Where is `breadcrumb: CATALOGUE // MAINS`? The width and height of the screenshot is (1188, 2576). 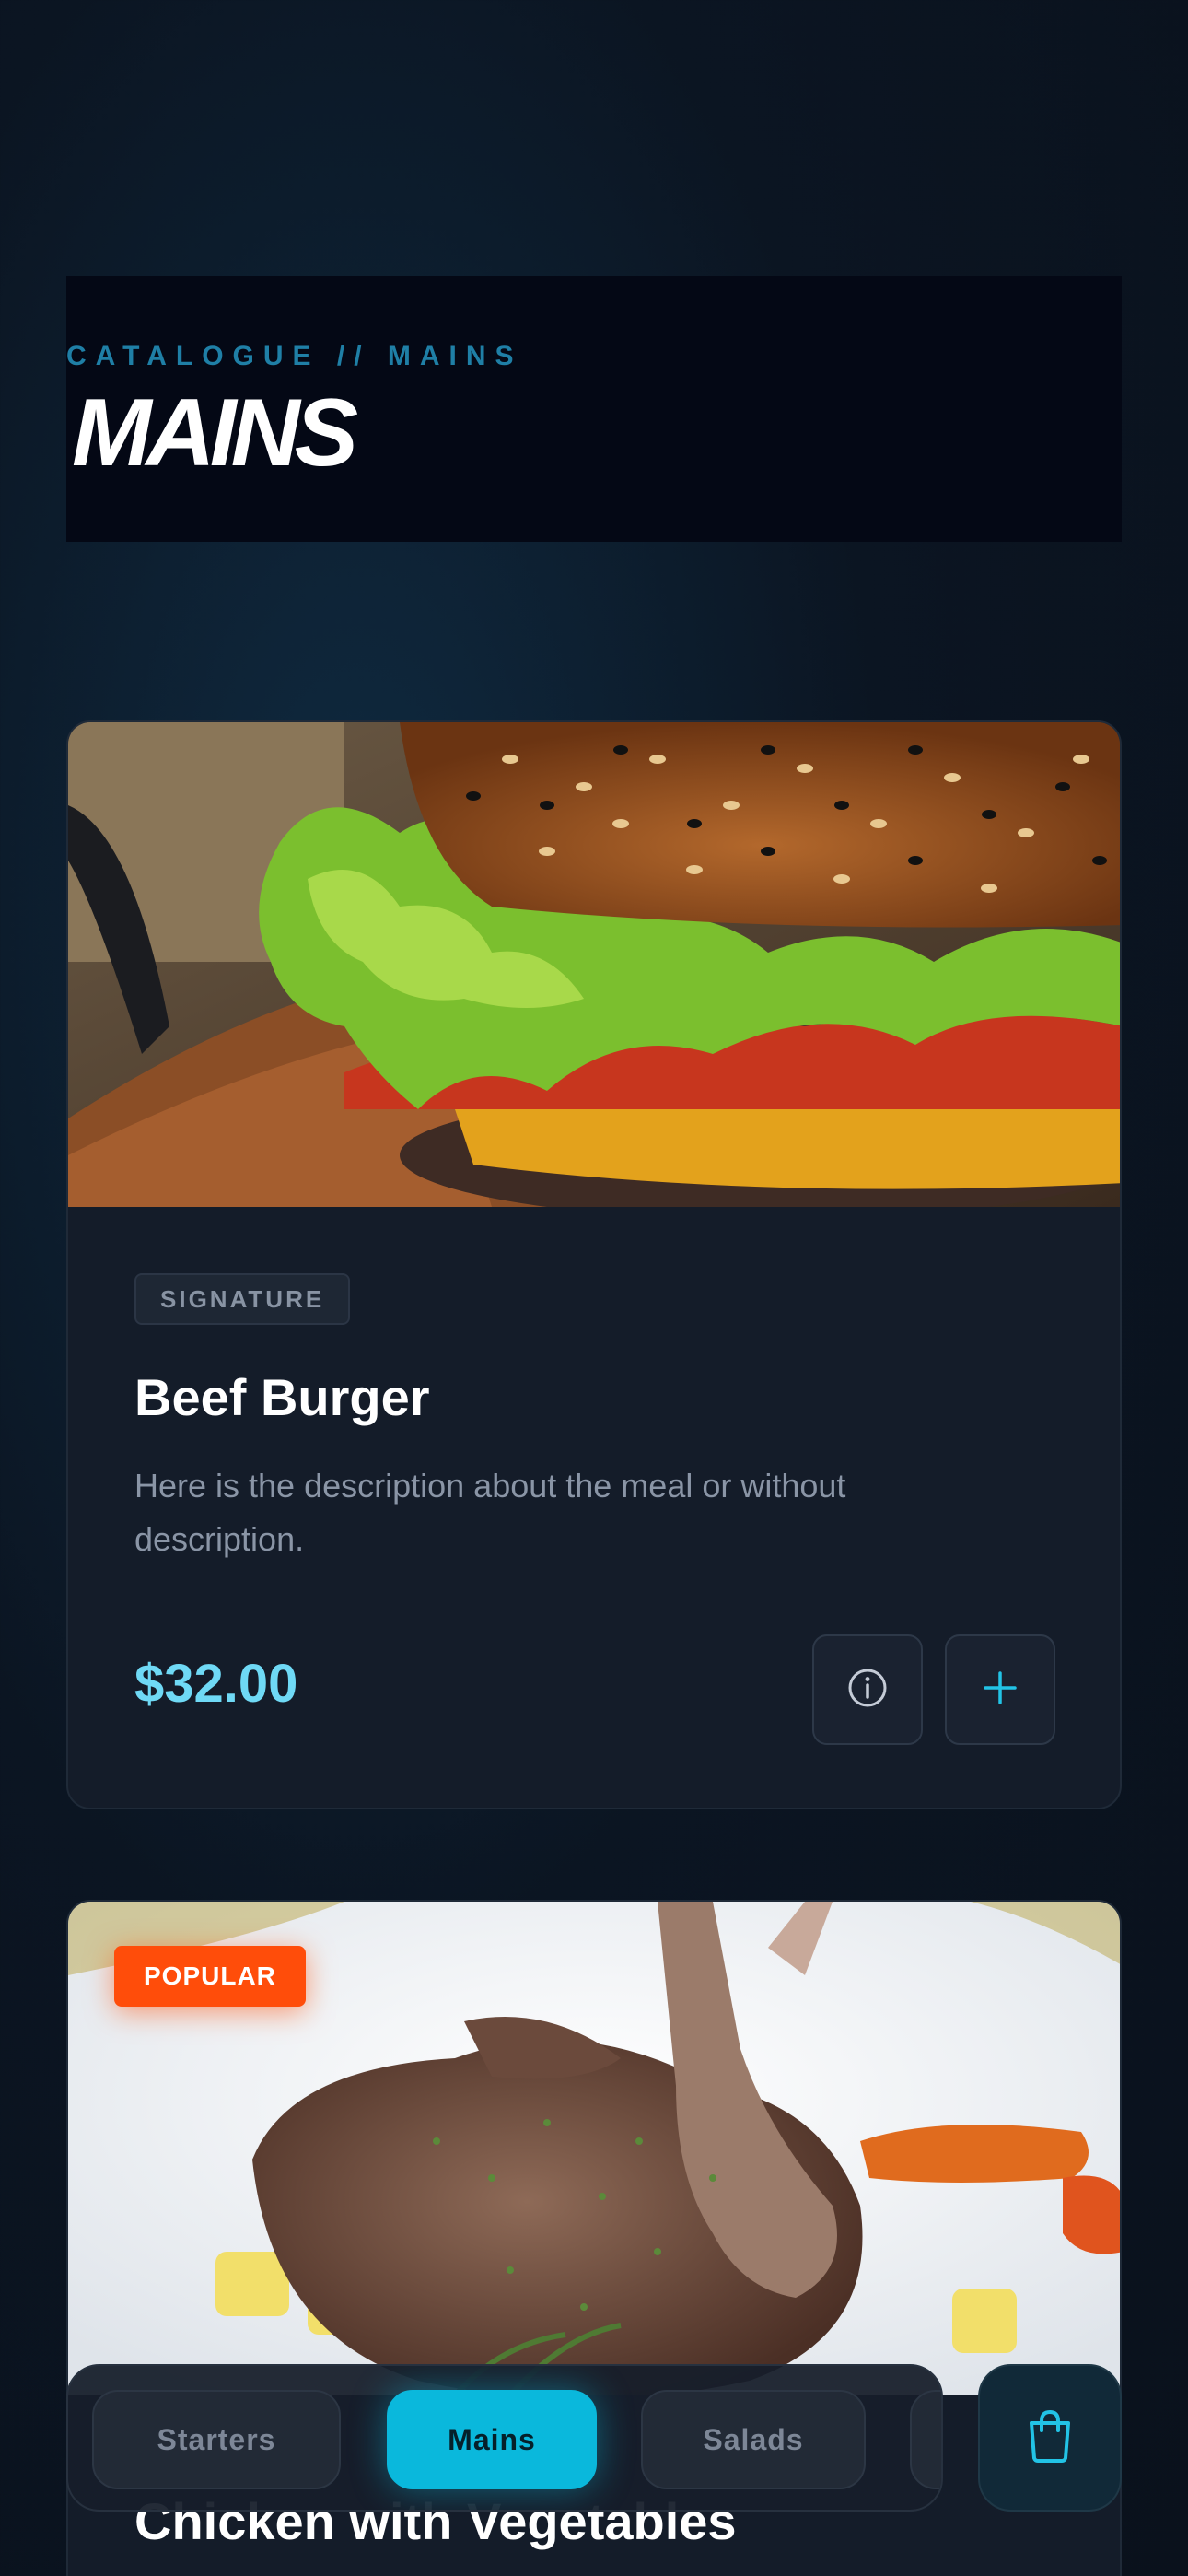 breadcrumb: CATALOGUE // MAINS is located at coordinates (294, 356).